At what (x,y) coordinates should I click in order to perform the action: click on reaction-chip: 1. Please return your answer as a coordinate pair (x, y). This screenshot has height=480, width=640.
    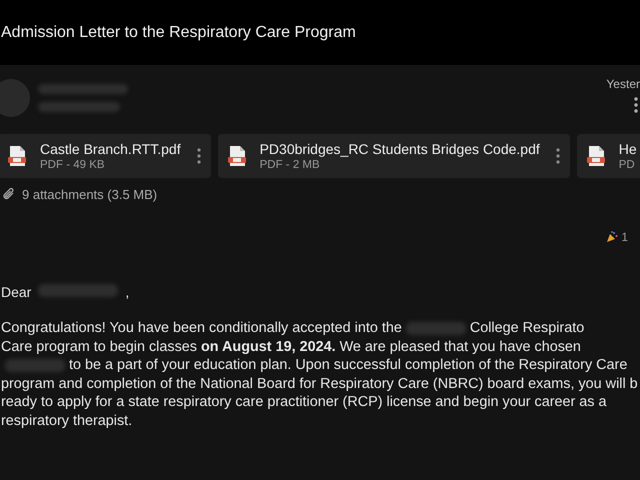
    Looking at the image, I should click on (617, 237).